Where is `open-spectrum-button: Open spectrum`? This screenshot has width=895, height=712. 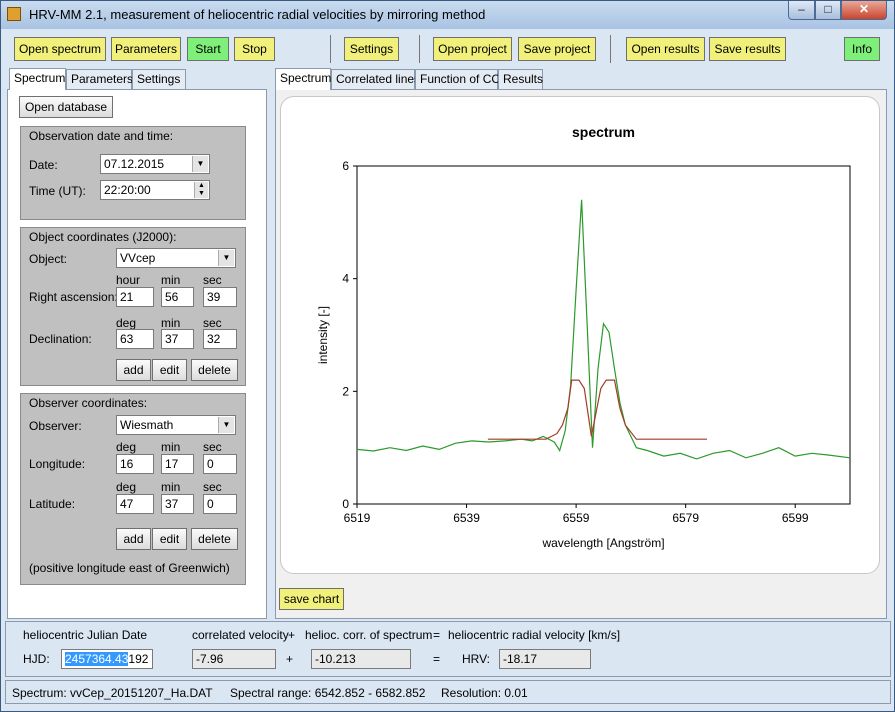
open-spectrum-button: Open spectrum is located at coordinates (60, 49).